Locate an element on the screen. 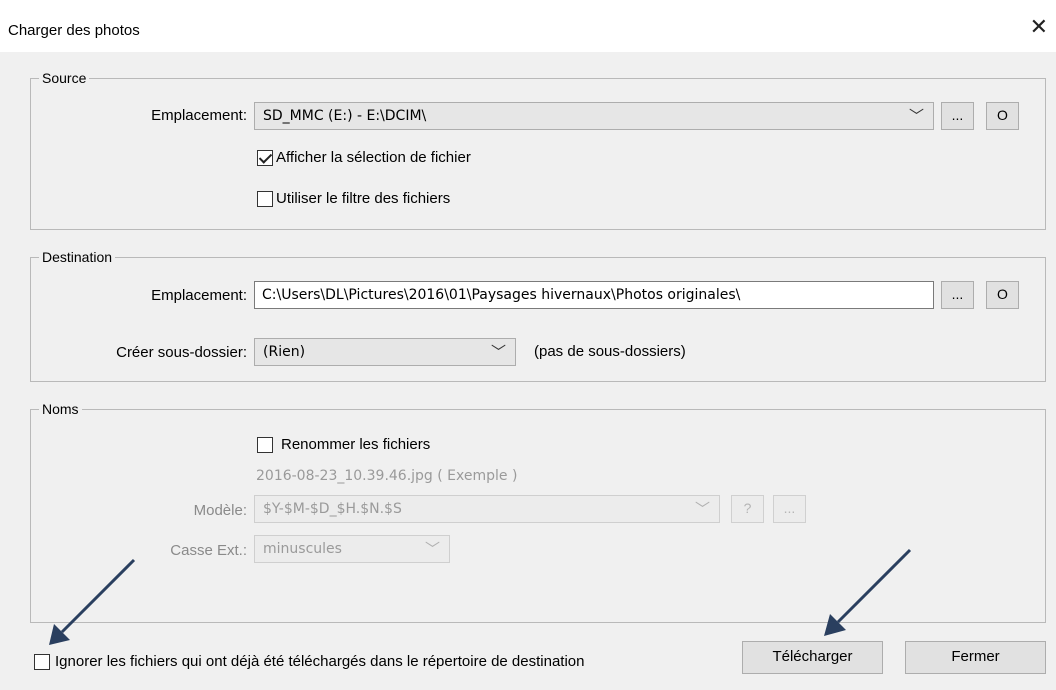 This screenshot has width=1056, height=690. source-open-button: O is located at coordinates (1002, 116).